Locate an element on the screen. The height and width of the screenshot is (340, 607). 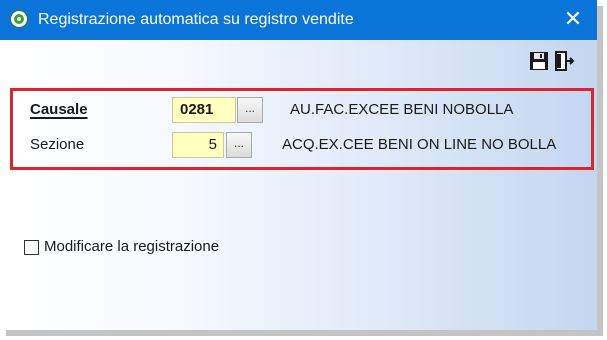
causale-field: 0281 is located at coordinates (204, 110).